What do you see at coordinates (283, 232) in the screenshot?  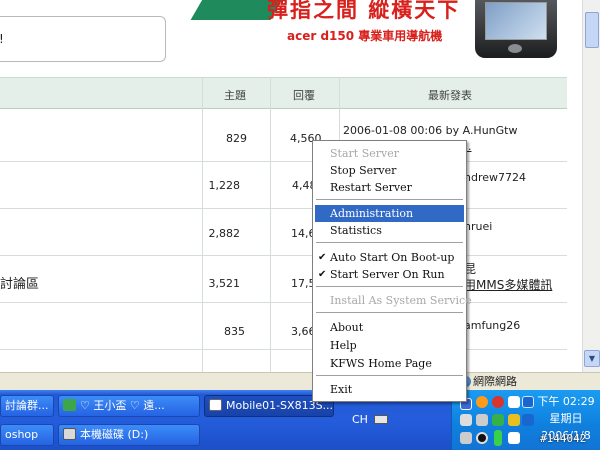 I see `table-row: 2,882 14,6 nruei` at bounding box center [283, 232].